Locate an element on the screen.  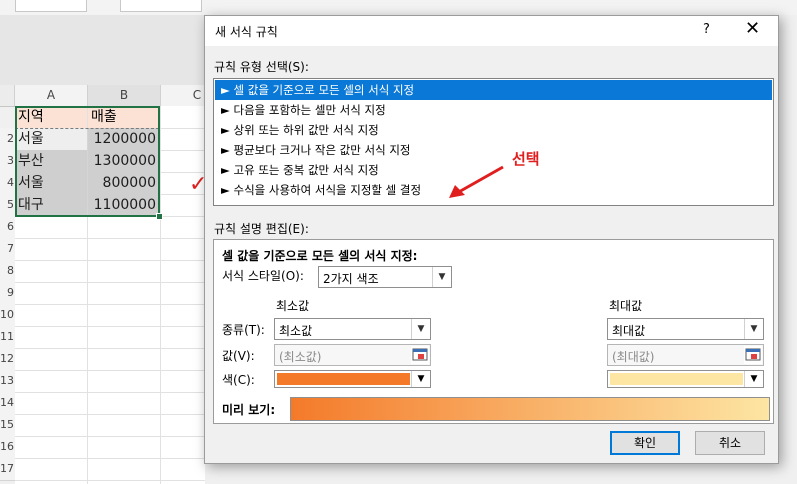
min-color-picker: ▼ is located at coordinates (352, 379).